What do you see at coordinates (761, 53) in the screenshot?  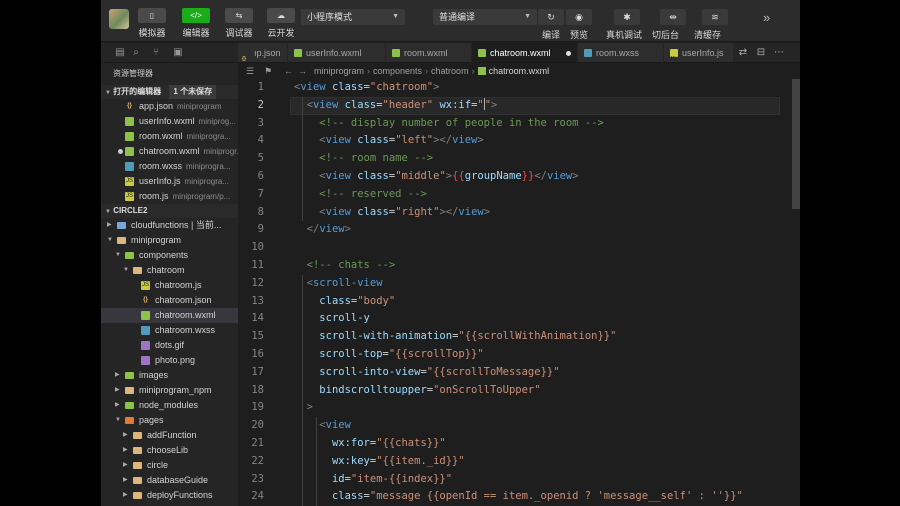 I see `compare-icon: ⊟` at bounding box center [761, 53].